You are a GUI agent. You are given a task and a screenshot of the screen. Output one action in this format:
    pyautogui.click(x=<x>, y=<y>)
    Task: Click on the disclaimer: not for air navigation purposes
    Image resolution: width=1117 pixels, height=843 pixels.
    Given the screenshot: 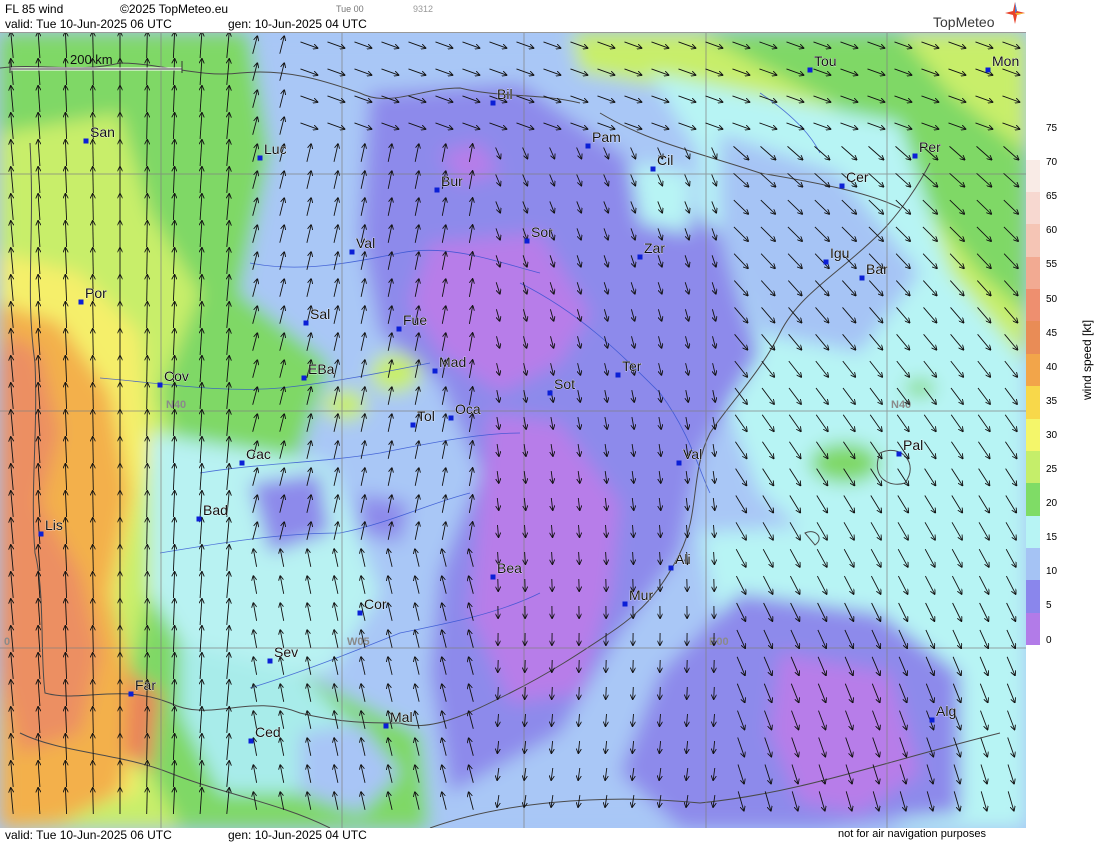 What is the action you would take?
    pyautogui.click(x=912, y=834)
    